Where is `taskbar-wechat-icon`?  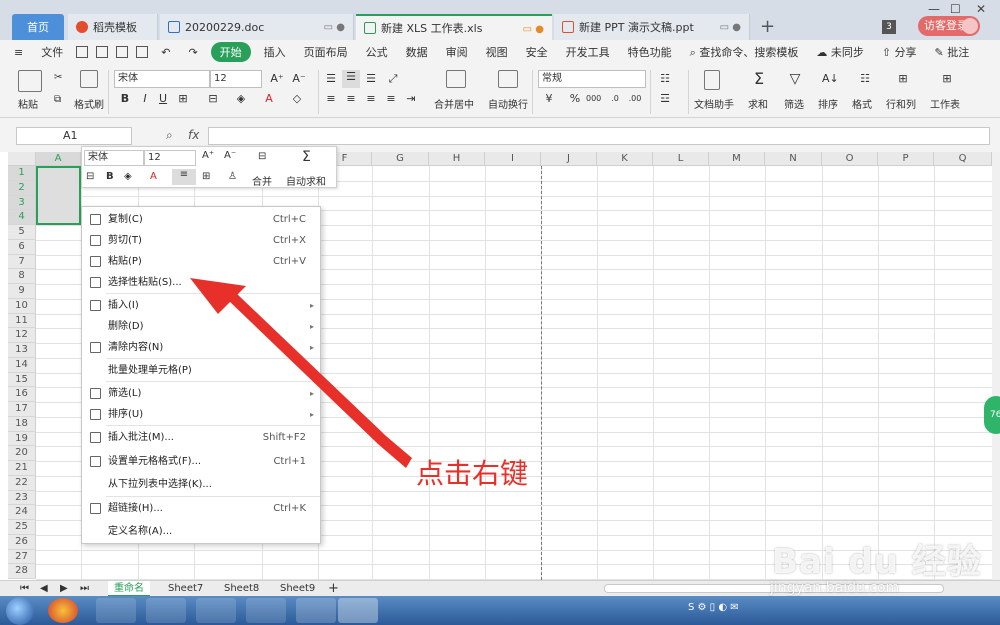 taskbar-wechat-icon is located at coordinates (266, 610).